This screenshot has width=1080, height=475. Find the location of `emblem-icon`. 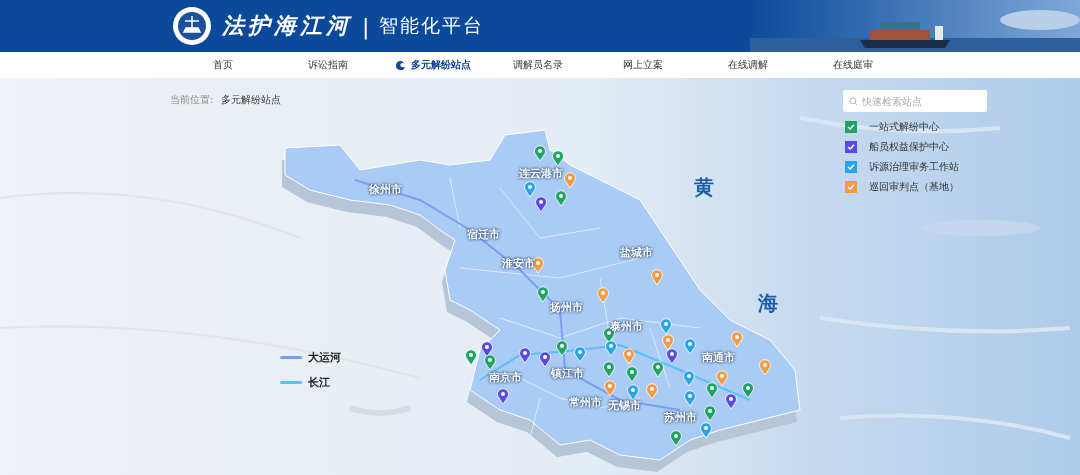

emblem-icon is located at coordinates (192, 26).